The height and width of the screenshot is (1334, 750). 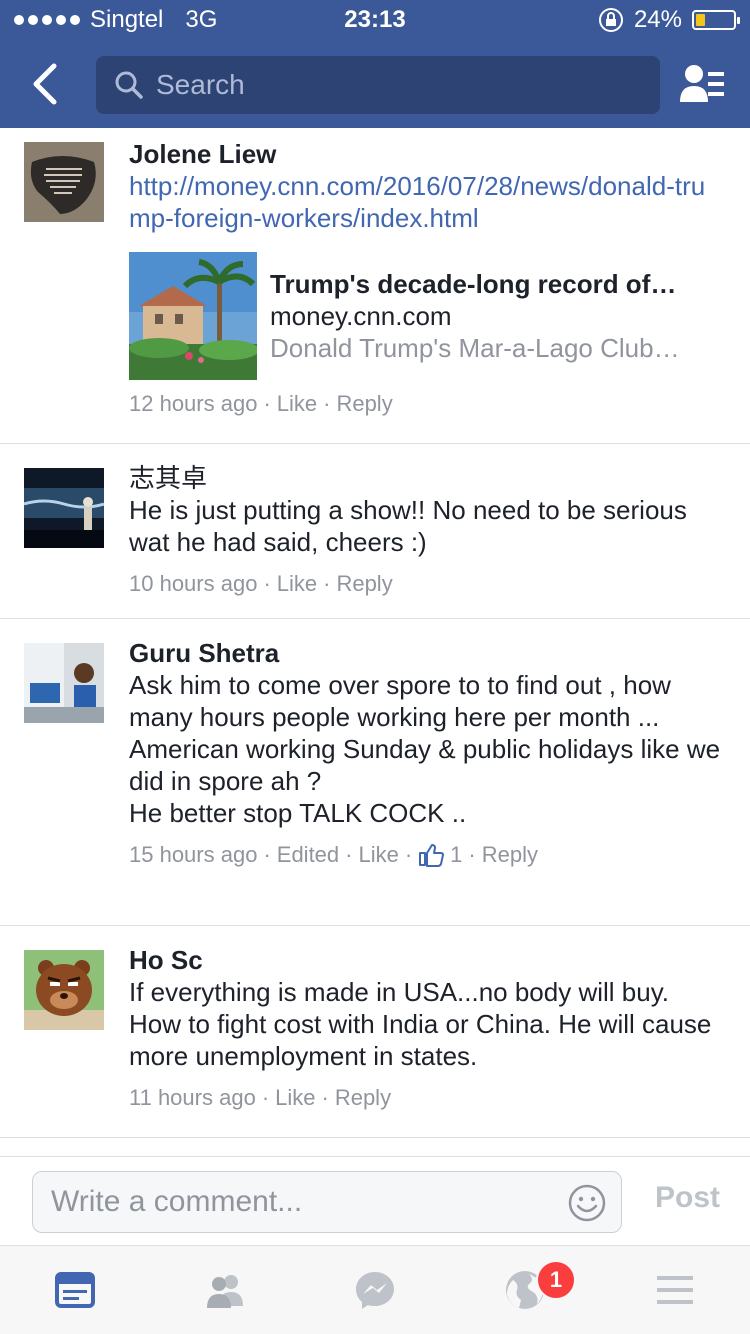 What do you see at coordinates (426, 478) in the screenshot?
I see `commenter-name: 志其卓` at bounding box center [426, 478].